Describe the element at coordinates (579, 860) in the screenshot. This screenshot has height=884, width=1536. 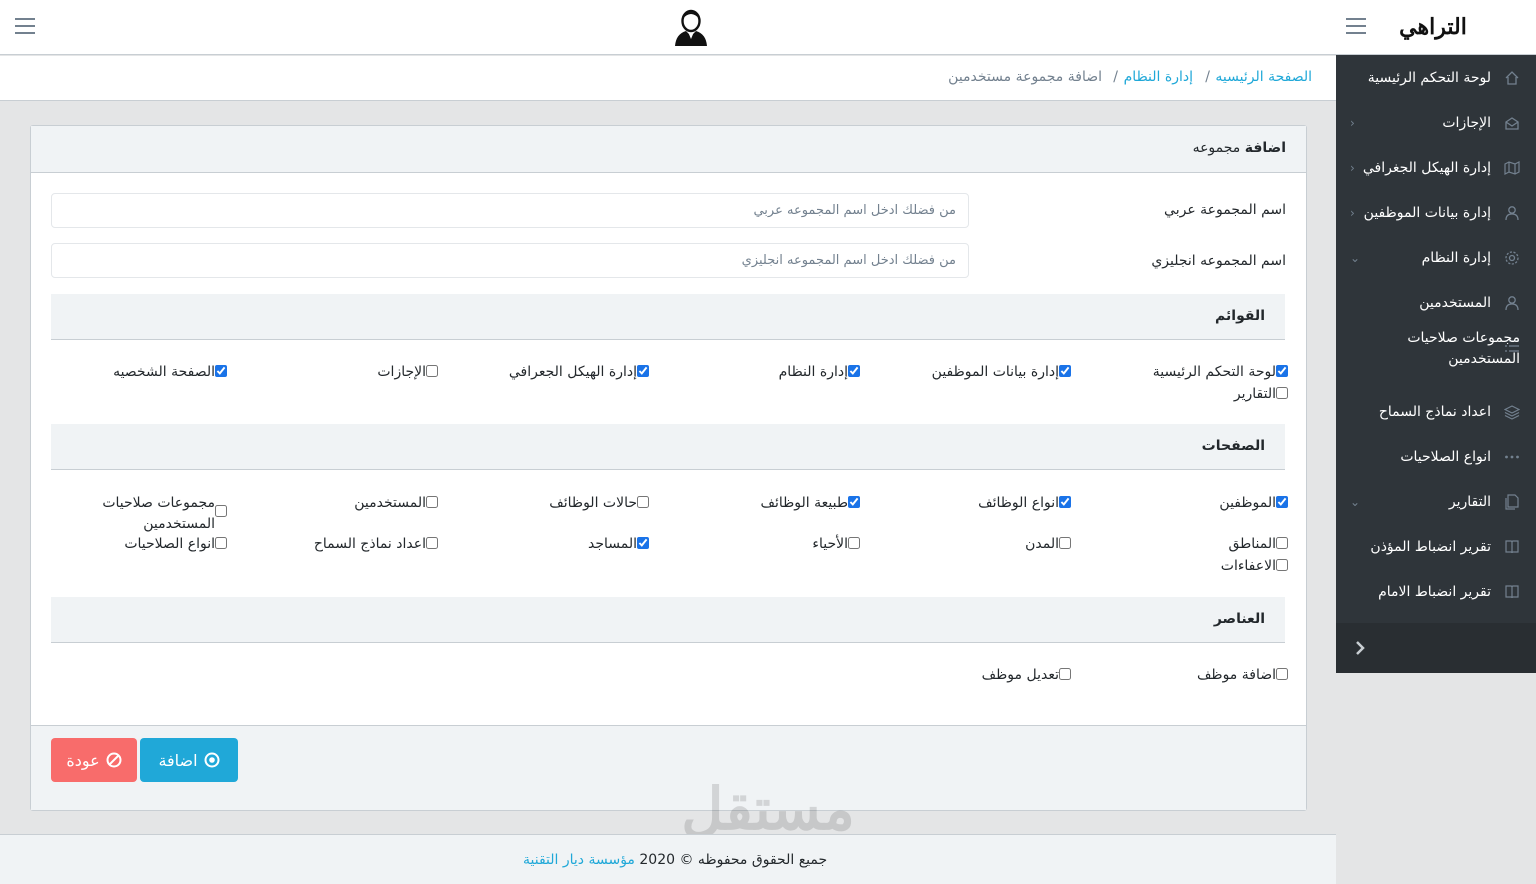
I see `footer-company-link: مؤسسة ديار التقنية` at that location.